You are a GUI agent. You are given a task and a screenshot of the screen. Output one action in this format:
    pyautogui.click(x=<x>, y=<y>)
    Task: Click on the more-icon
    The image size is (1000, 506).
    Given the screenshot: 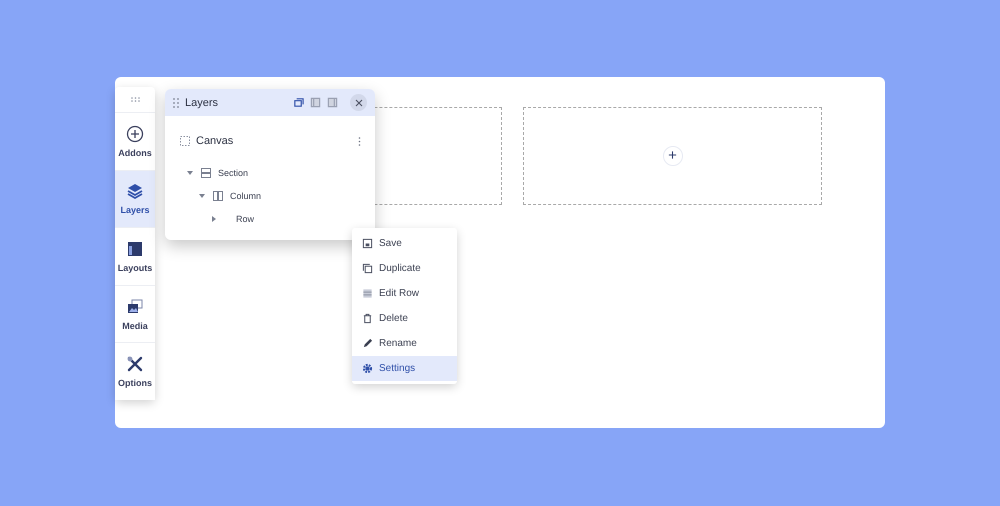 What is the action you would take?
    pyautogui.click(x=359, y=141)
    